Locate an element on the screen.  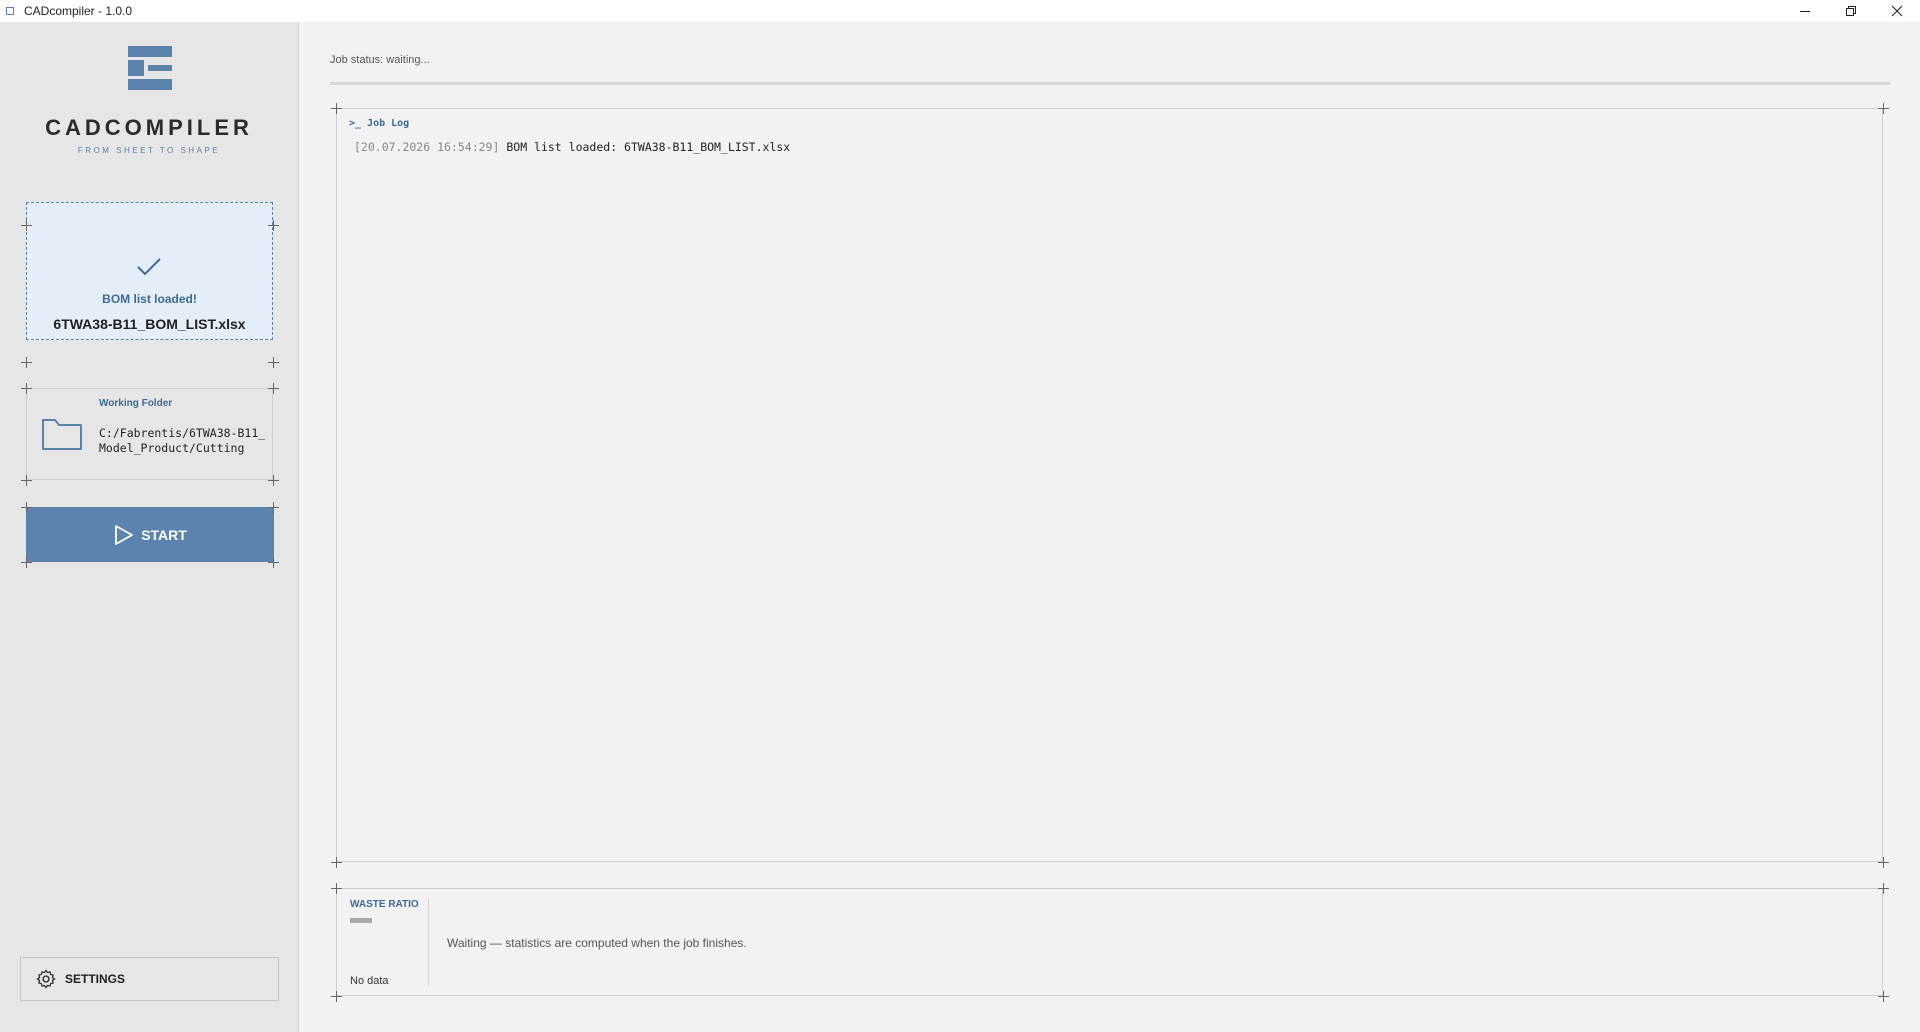
window-title: CADcompiler - 1.0.0 is located at coordinates (78, 11).